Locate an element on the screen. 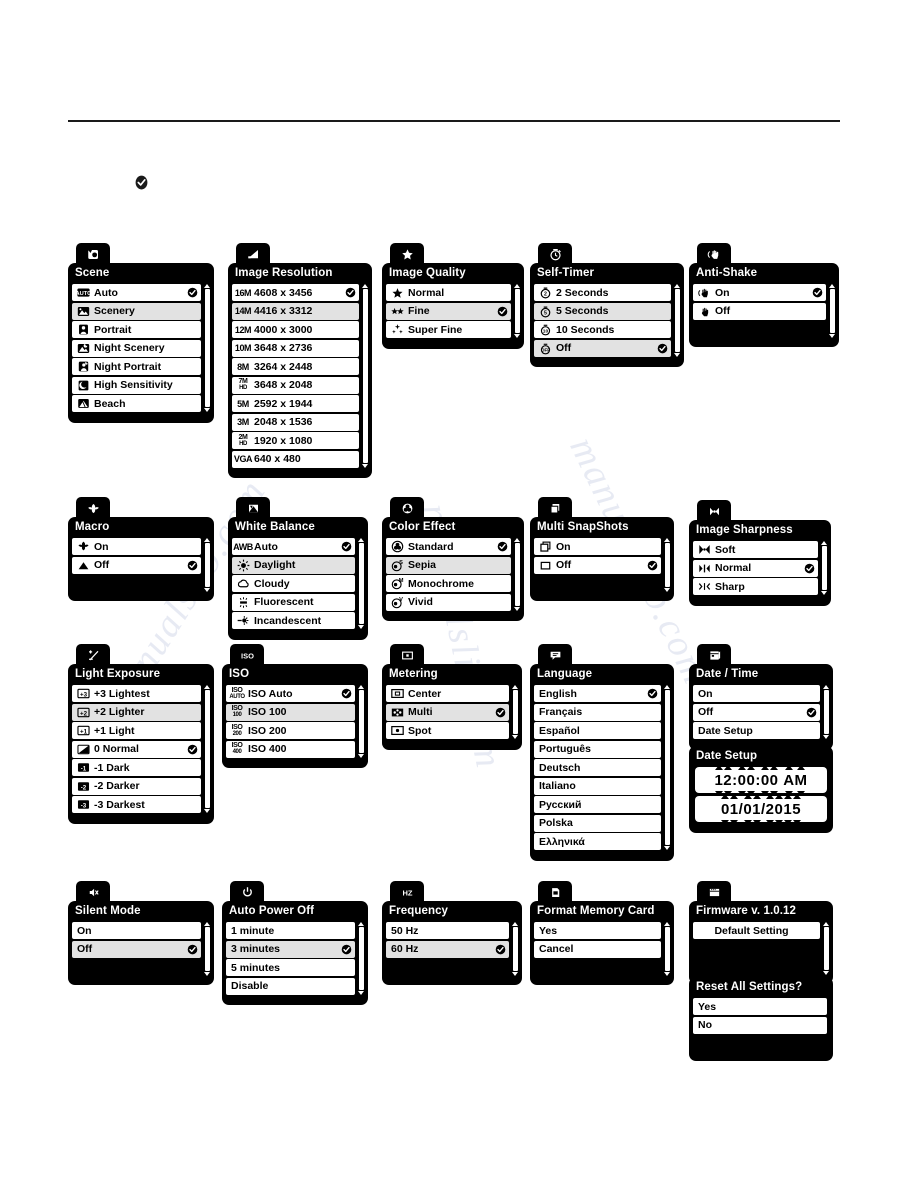 The height and width of the screenshot is (1188, 918). menu-item: Multi is located at coordinates (447, 712).